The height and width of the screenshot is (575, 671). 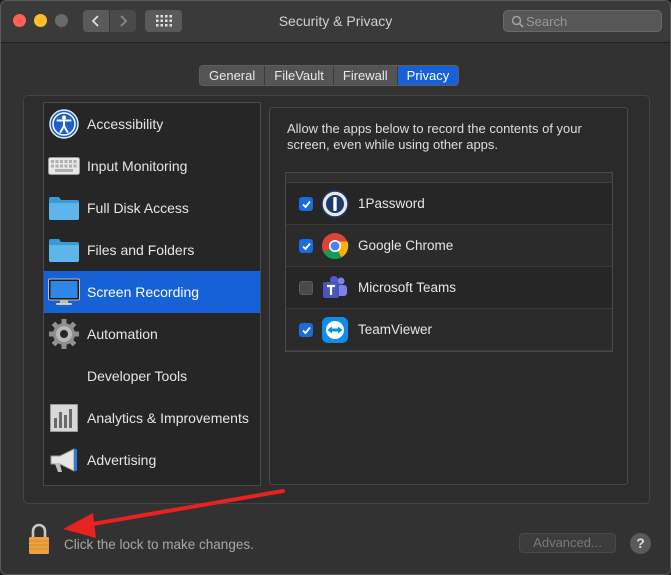 What do you see at coordinates (138, 208) in the screenshot?
I see `sidebar-item-label: Full Disk Access` at bounding box center [138, 208].